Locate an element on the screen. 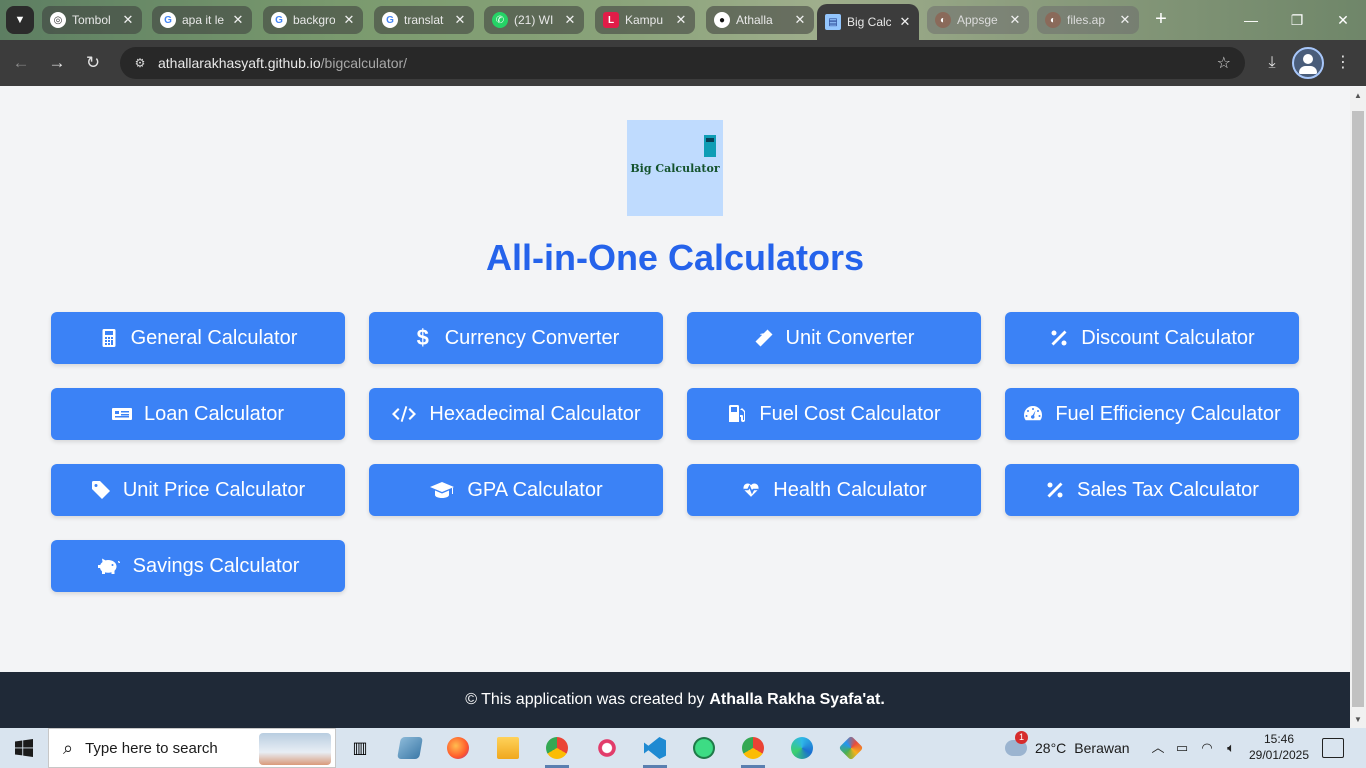  minimize-button: — is located at coordinates (1251, 20).